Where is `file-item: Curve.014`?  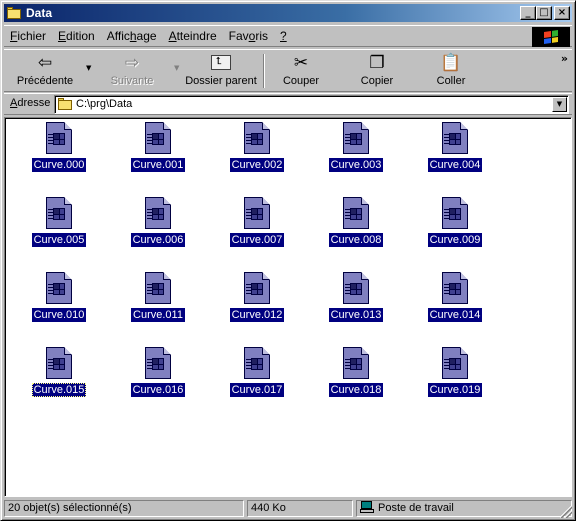 file-item: Curve.014 is located at coordinates (455, 299).